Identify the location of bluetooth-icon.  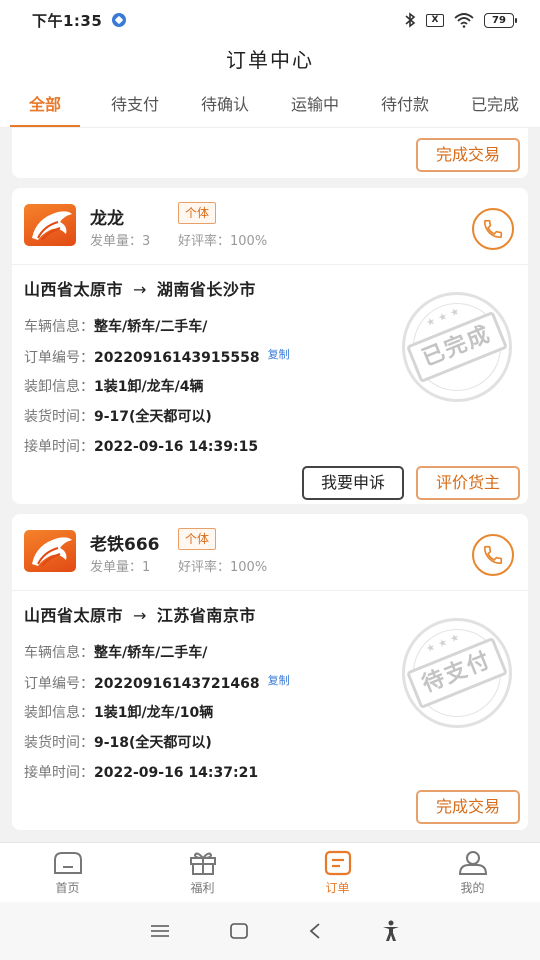
(410, 20).